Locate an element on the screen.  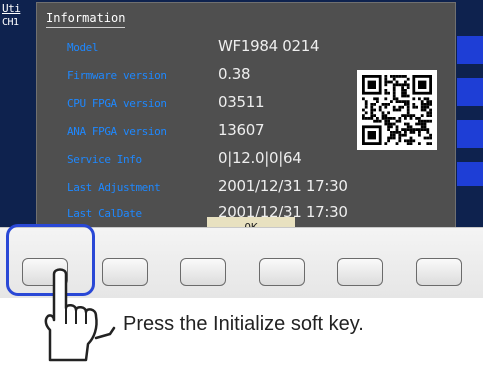
info-row-last-adjustment: Last Adjustment 2001/12/31 17:30 is located at coordinates (217, 188).